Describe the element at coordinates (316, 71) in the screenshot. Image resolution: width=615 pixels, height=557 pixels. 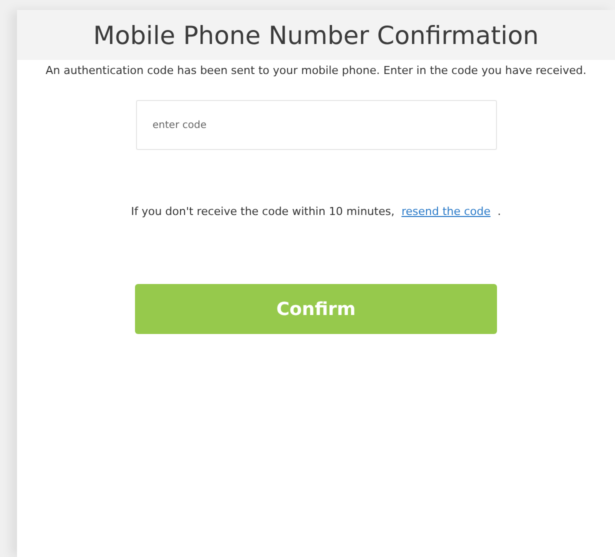
I see `instructions-text: An authentication code has been sent to your mobile phone. Enter in the code you have received.` at that location.